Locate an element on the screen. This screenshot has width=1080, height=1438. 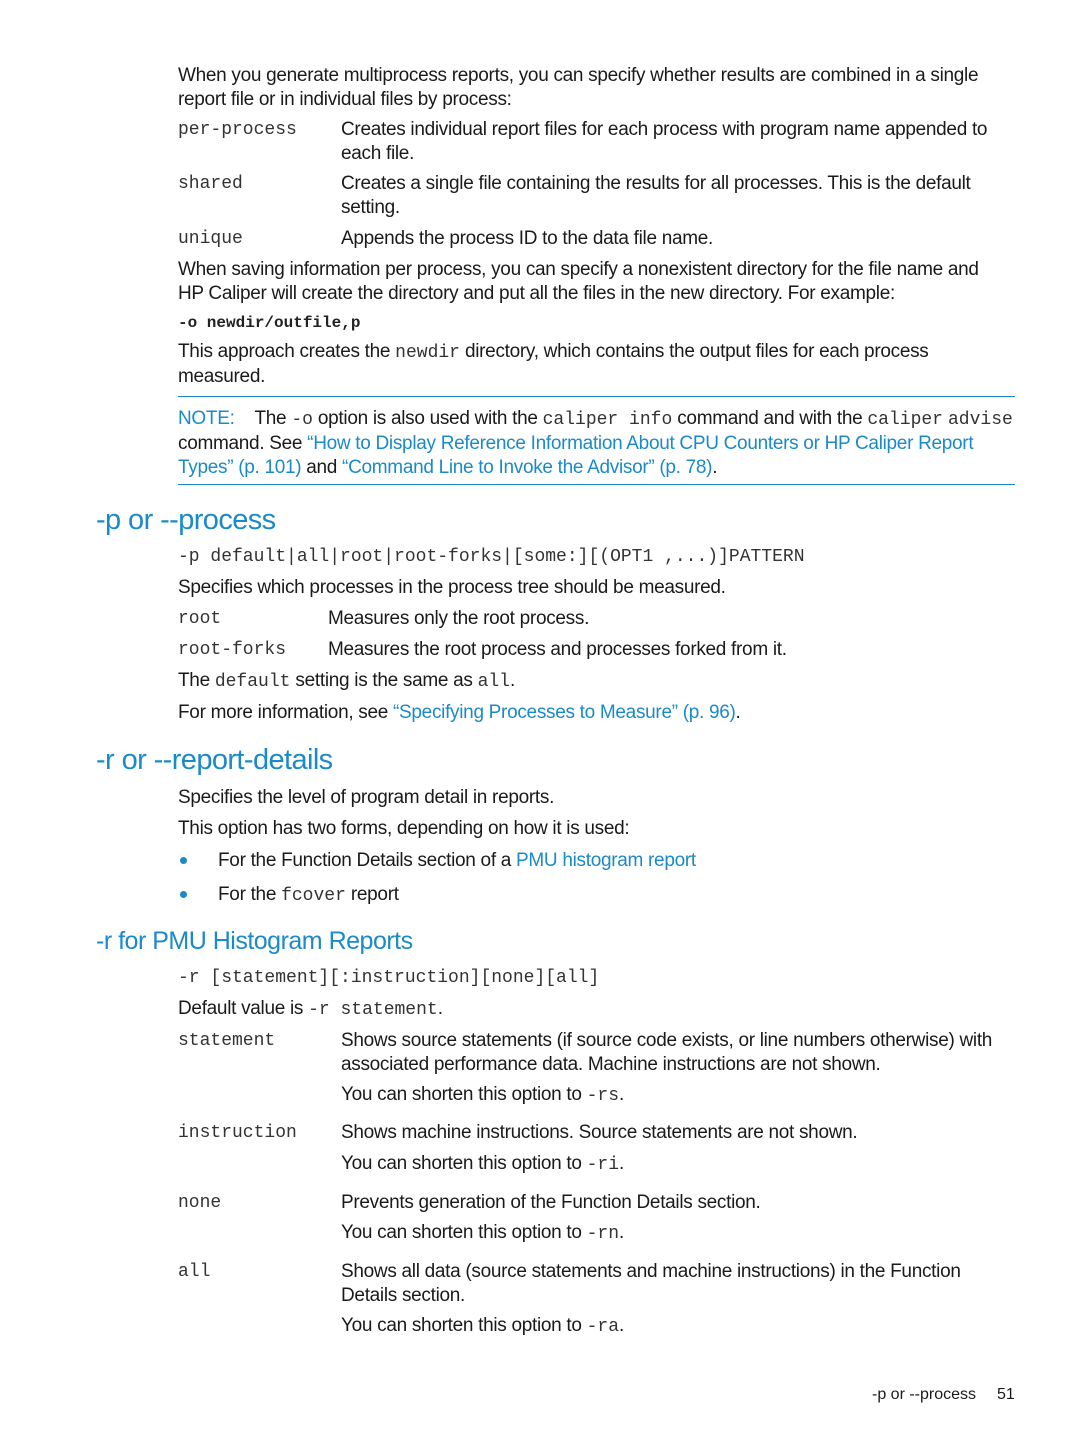
text: For more information, see is located at coordinates (286, 712).